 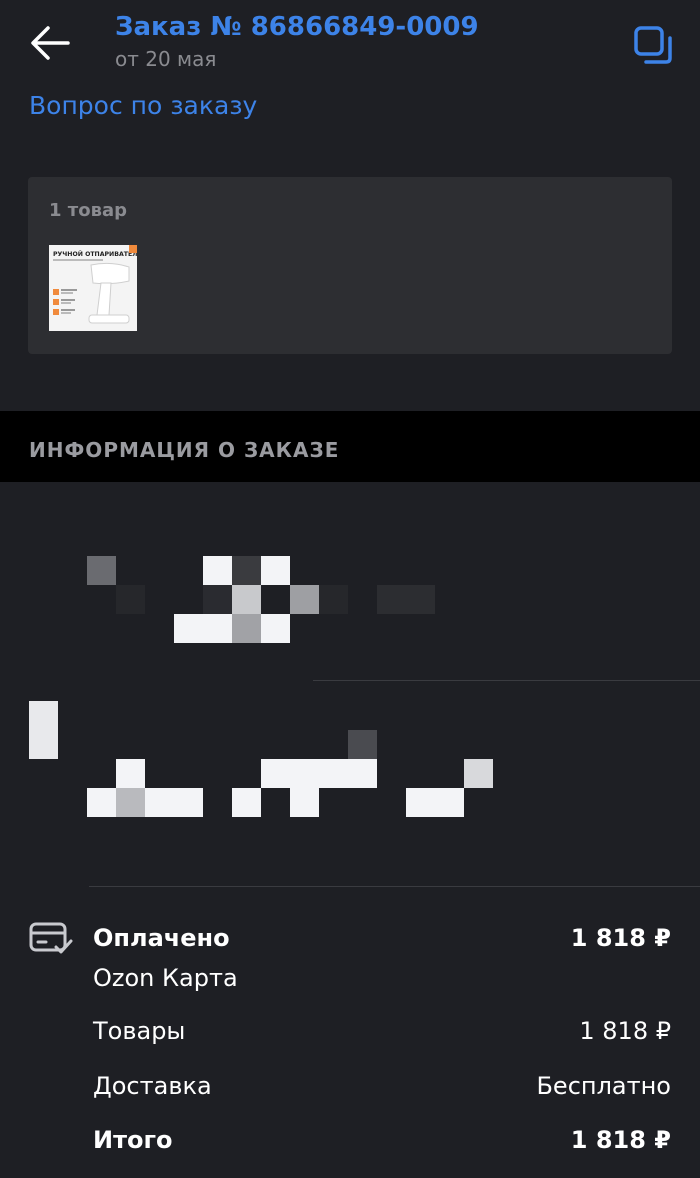 I want to click on order-title: Заказ № 86866849-0009, so click(x=297, y=27).